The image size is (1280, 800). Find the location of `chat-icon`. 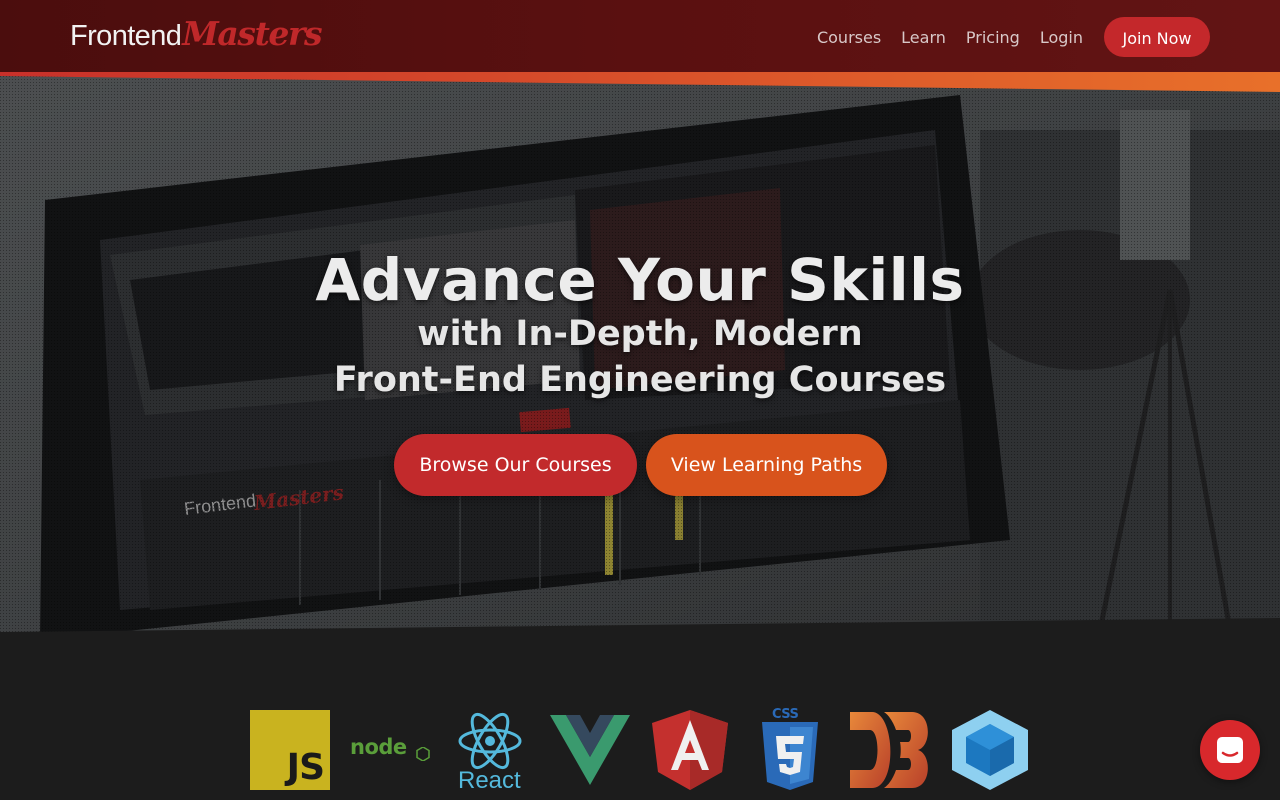

chat-icon is located at coordinates (1230, 750).